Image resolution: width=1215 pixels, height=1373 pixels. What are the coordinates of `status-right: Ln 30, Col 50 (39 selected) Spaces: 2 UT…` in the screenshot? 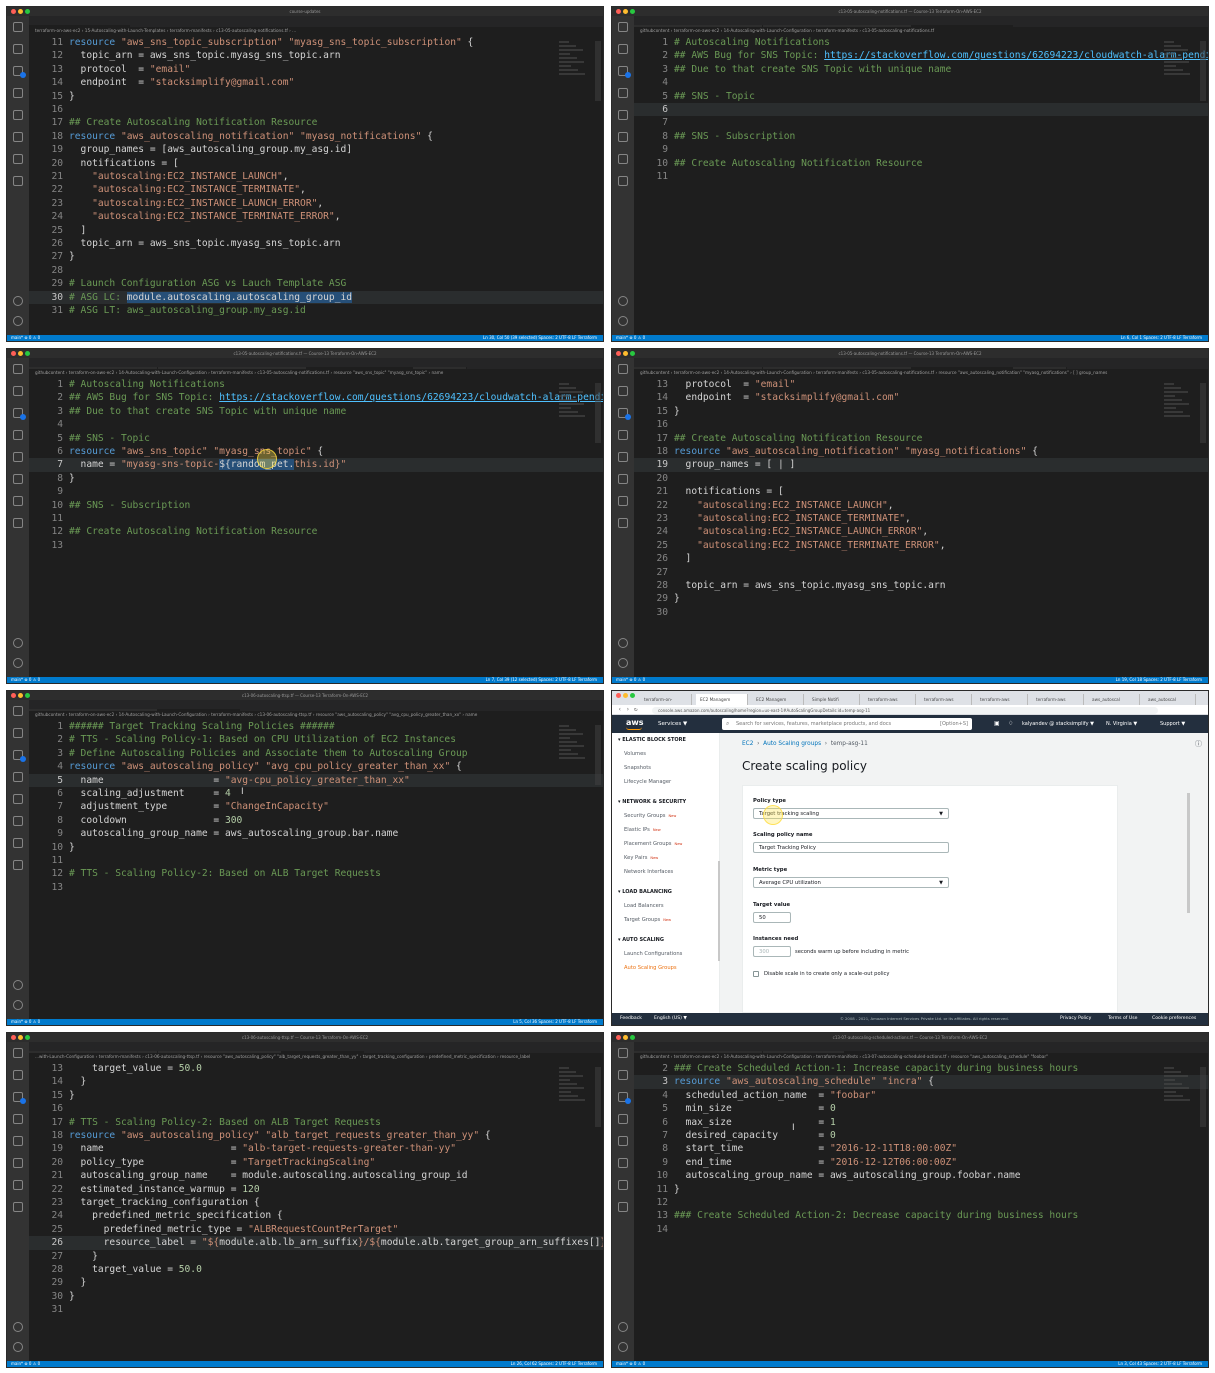 It's located at (540, 338).